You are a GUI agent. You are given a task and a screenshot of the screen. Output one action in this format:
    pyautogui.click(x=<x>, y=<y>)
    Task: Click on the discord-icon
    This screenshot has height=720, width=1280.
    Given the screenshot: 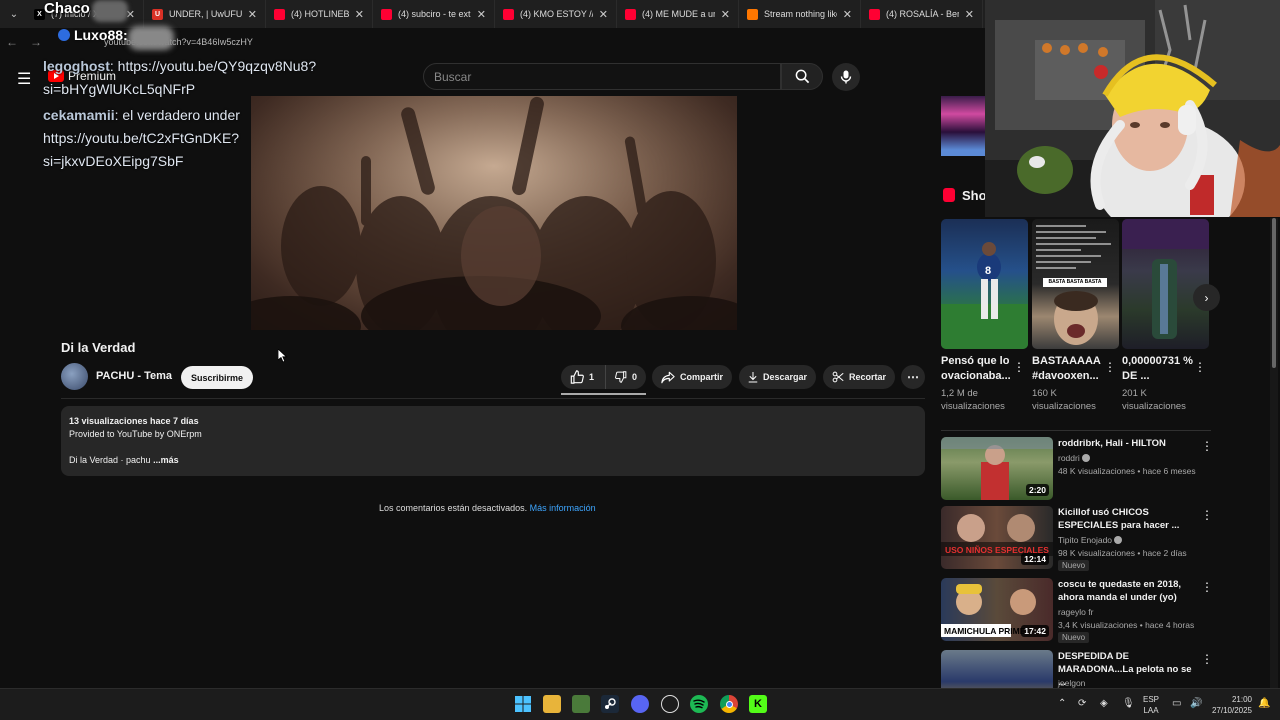 What is the action you would take?
    pyautogui.click(x=640, y=704)
    